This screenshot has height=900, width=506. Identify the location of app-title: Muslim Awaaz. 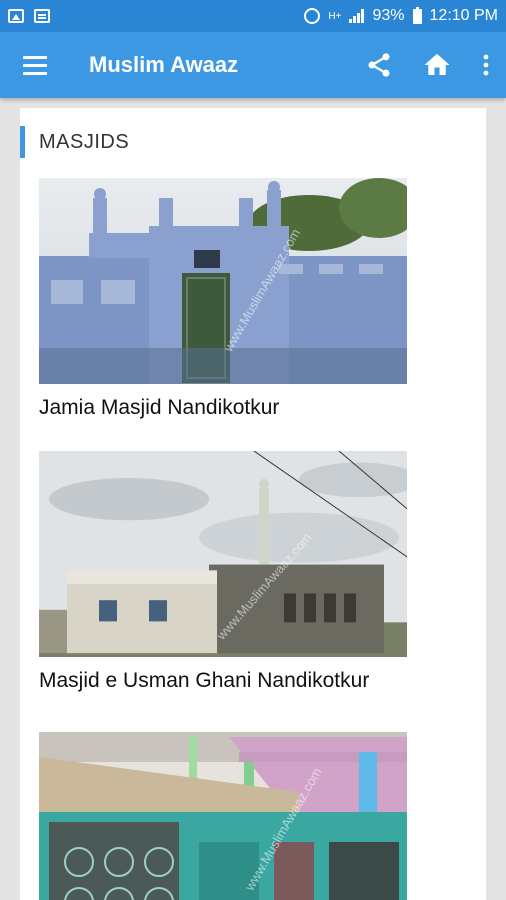
(164, 64).